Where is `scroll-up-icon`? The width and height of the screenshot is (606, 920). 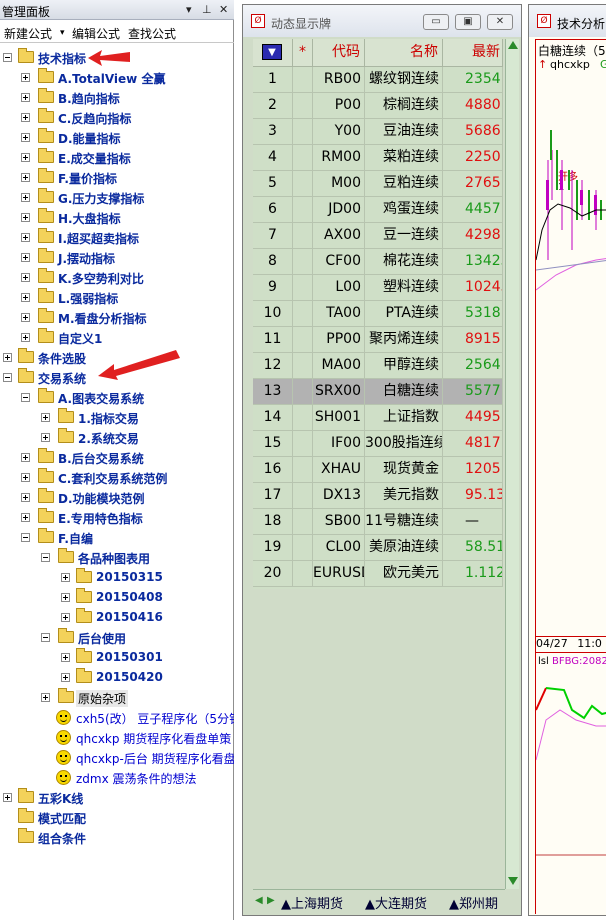 scroll-up-icon is located at coordinates (513, 45).